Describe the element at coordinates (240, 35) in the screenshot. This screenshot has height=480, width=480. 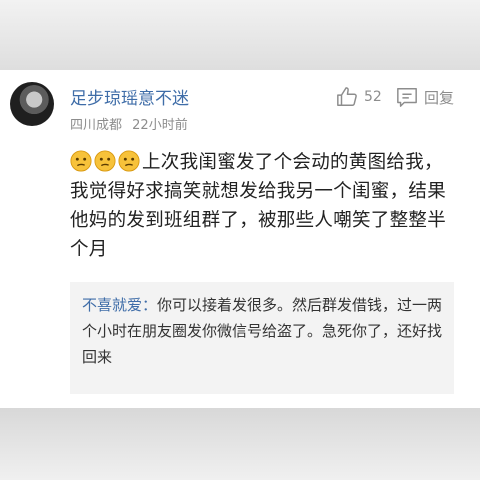
I see `top-blurred-area` at that location.